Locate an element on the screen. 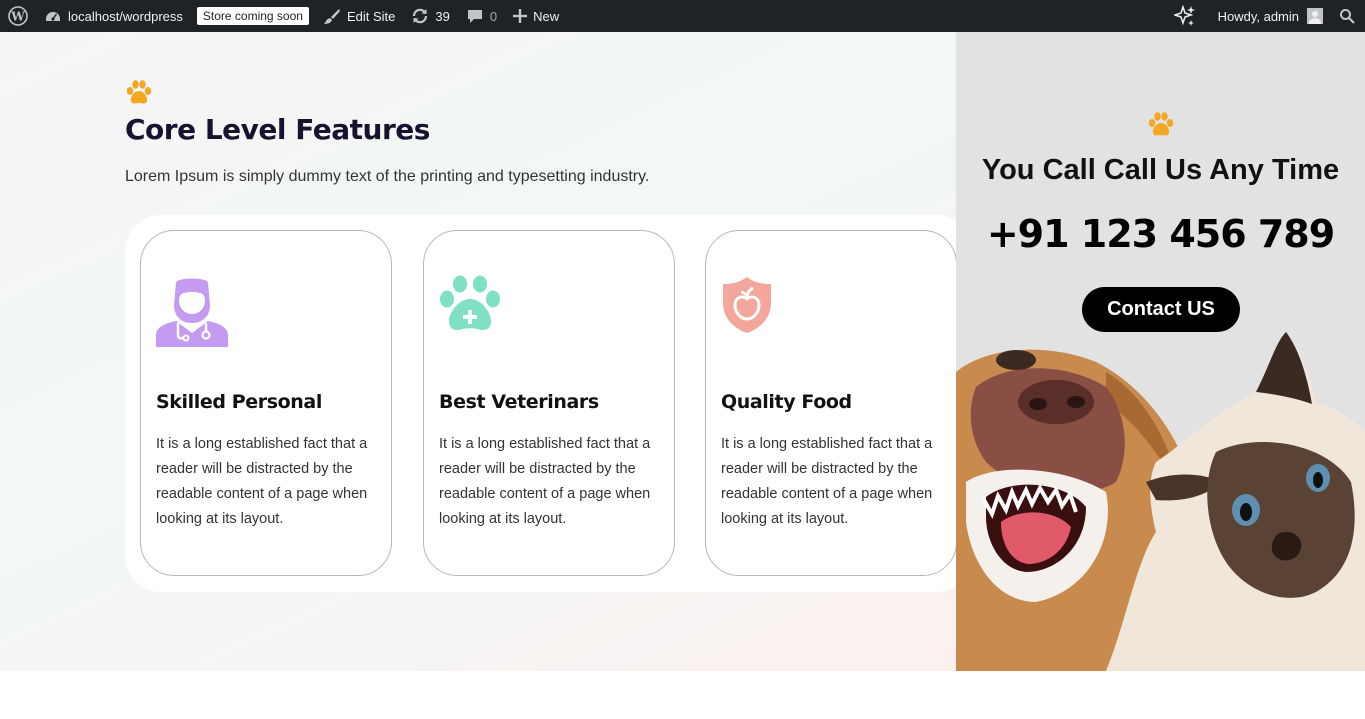  shield-apple-icon is located at coordinates (747, 305).